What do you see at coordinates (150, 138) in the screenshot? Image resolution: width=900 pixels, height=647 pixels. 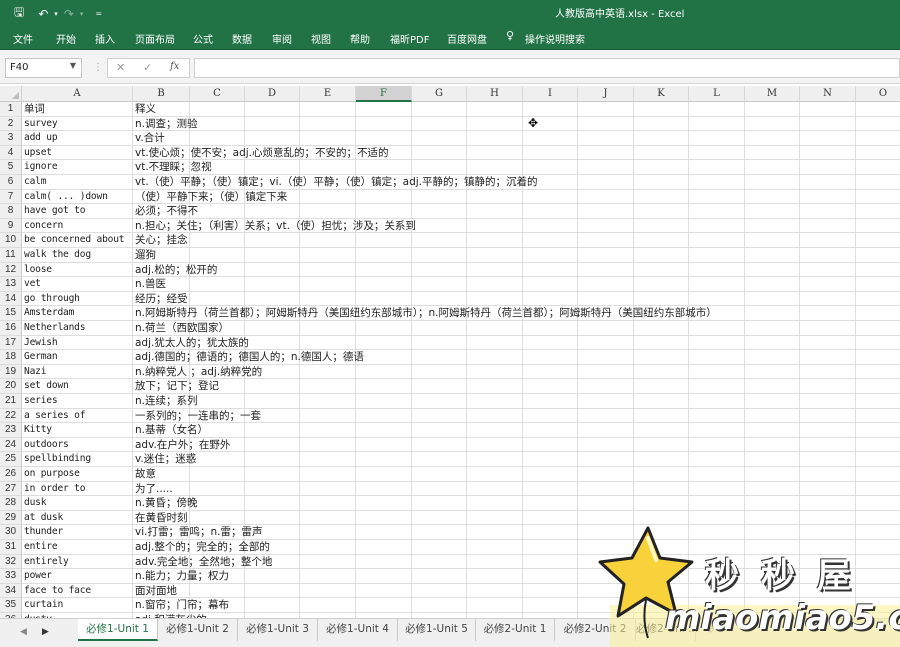 I see `cell-definition: v.合计` at bounding box center [150, 138].